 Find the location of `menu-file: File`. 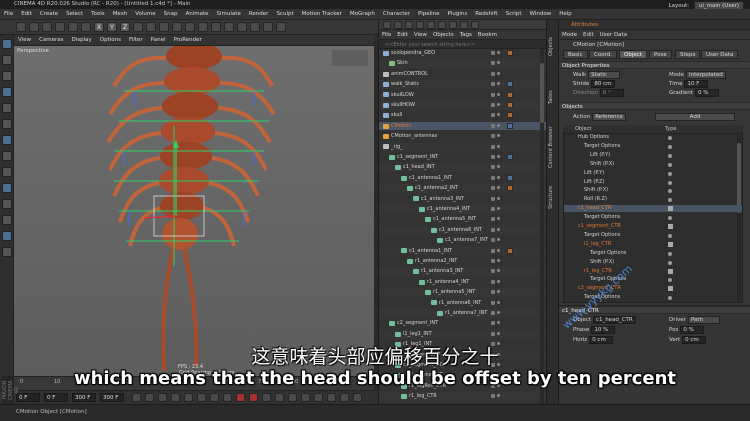

menu-file: File is located at coordinates (8, 14).